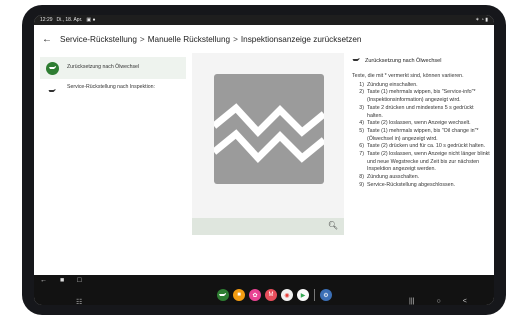 This screenshot has width=522, height=323. Describe the element at coordinates (287, 295) in the screenshot. I see `chrome-app-icon: ◉` at that location.